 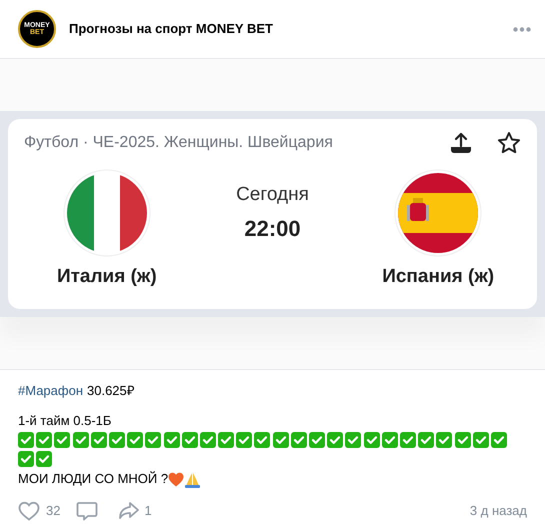 What do you see at coordinates (111, 391) in the screenshot?
I see `amount-text: 30.625₽` at bounding box center [111, 391].